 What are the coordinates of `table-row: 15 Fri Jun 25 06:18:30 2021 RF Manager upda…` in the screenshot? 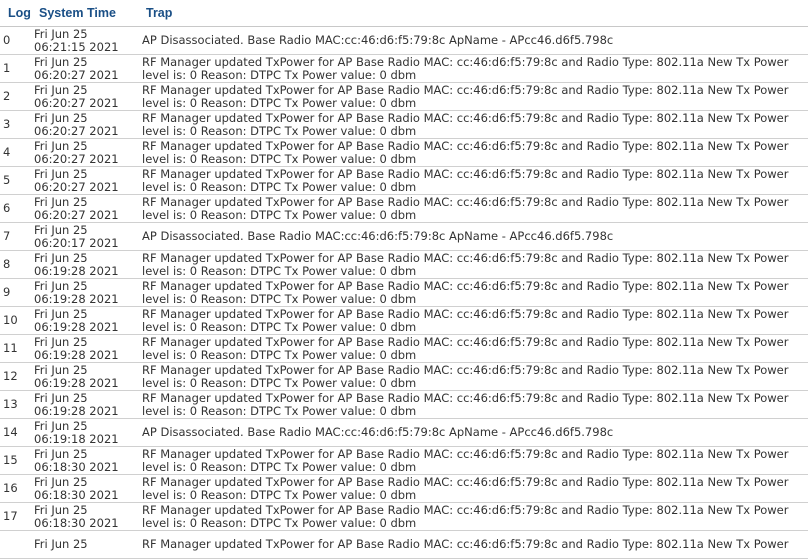 It's located at (404, 460).